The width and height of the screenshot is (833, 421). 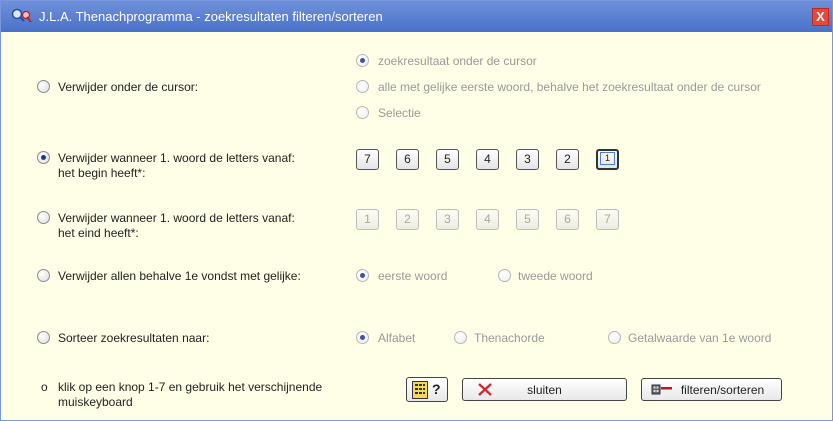 What do you see at coordinates (407, 219) in the screenshot?
I see `end-button-2: 2` at bounding box center [407, 219].